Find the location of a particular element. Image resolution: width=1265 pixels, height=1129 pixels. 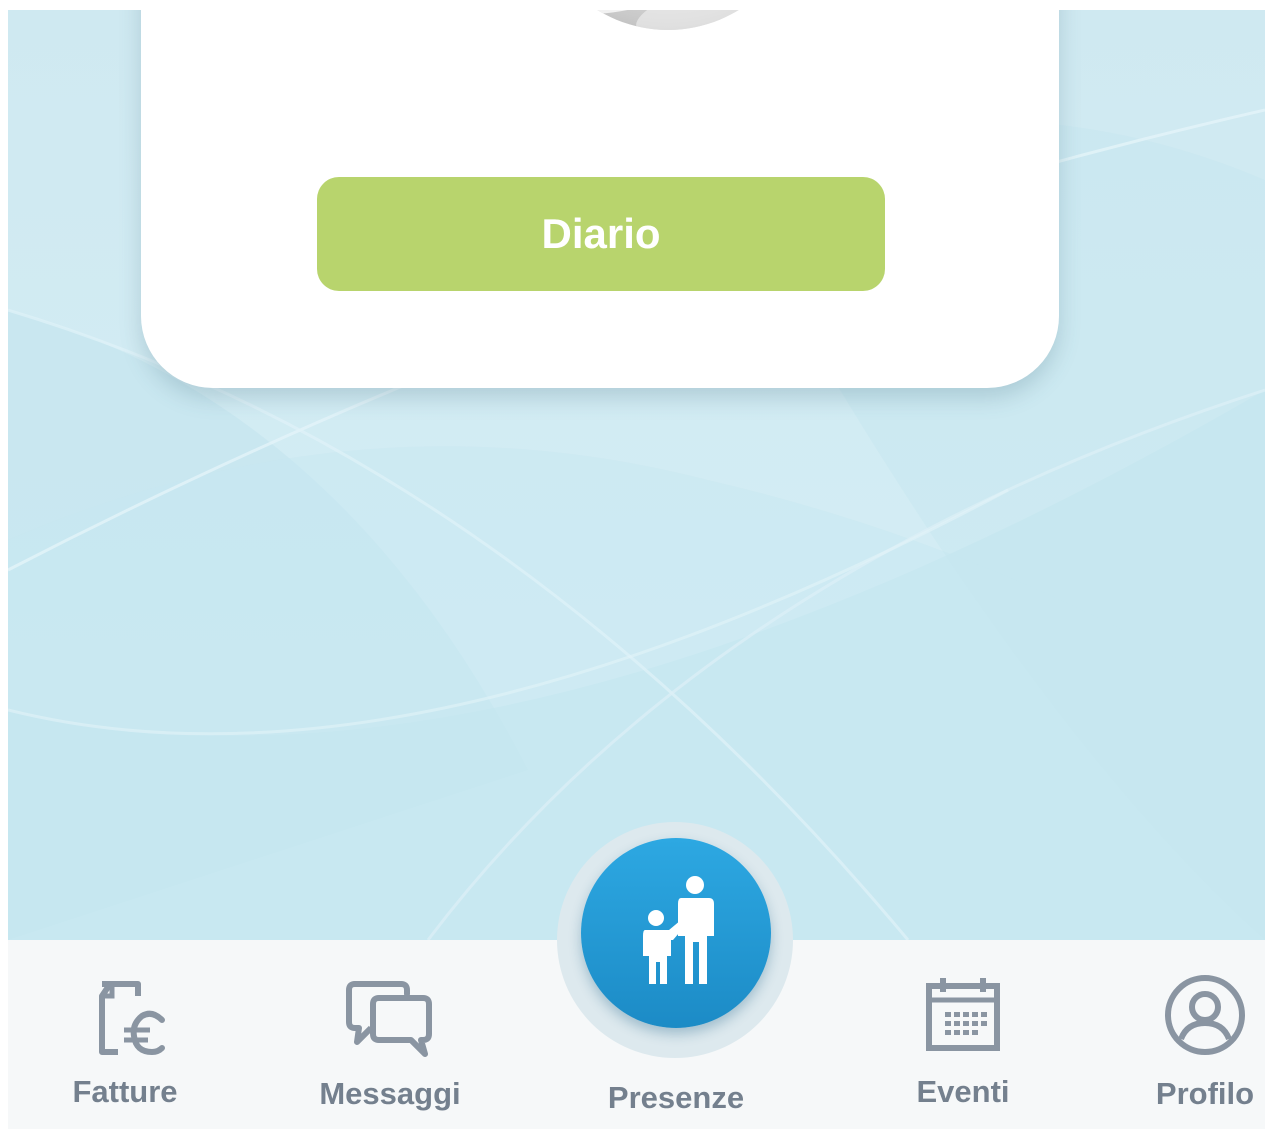

chat-bubbles-icon is located at coordinates (389, 1019).